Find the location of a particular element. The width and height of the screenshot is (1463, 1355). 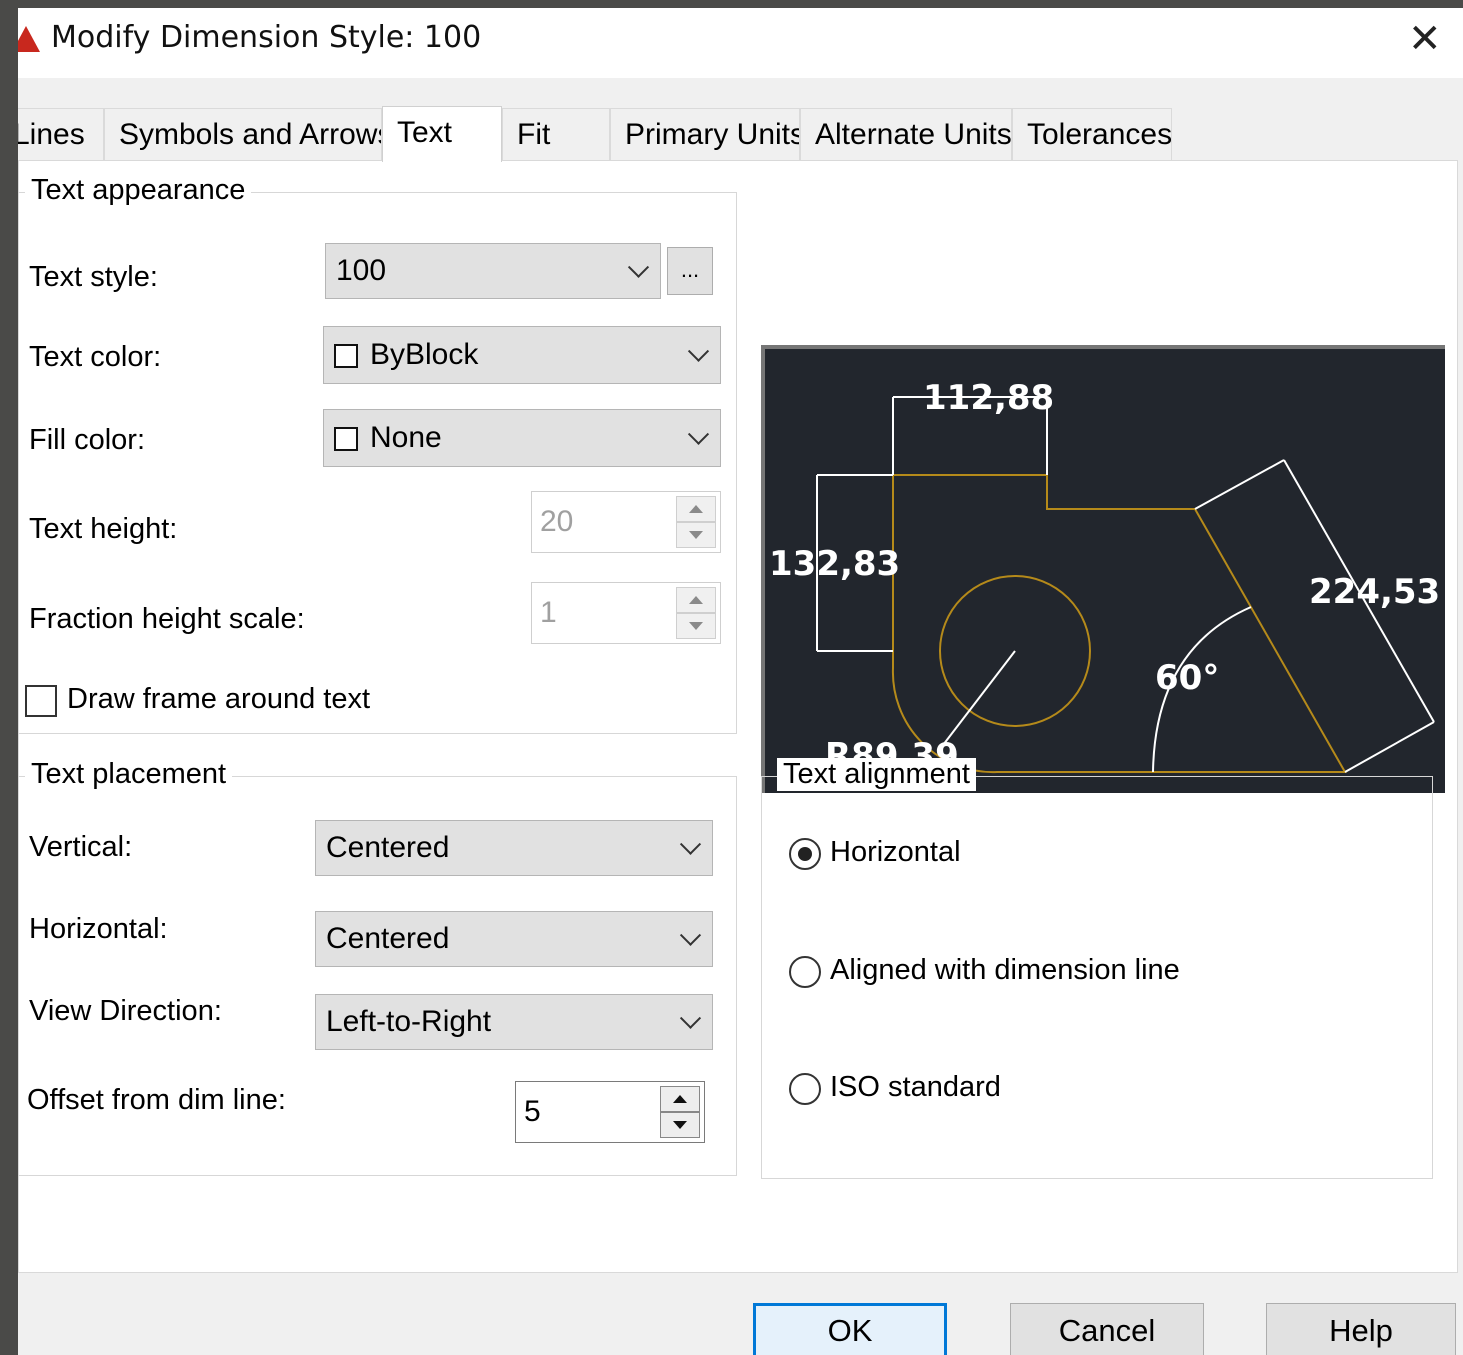

radio-horizontal is located at coordinates (805, 854).